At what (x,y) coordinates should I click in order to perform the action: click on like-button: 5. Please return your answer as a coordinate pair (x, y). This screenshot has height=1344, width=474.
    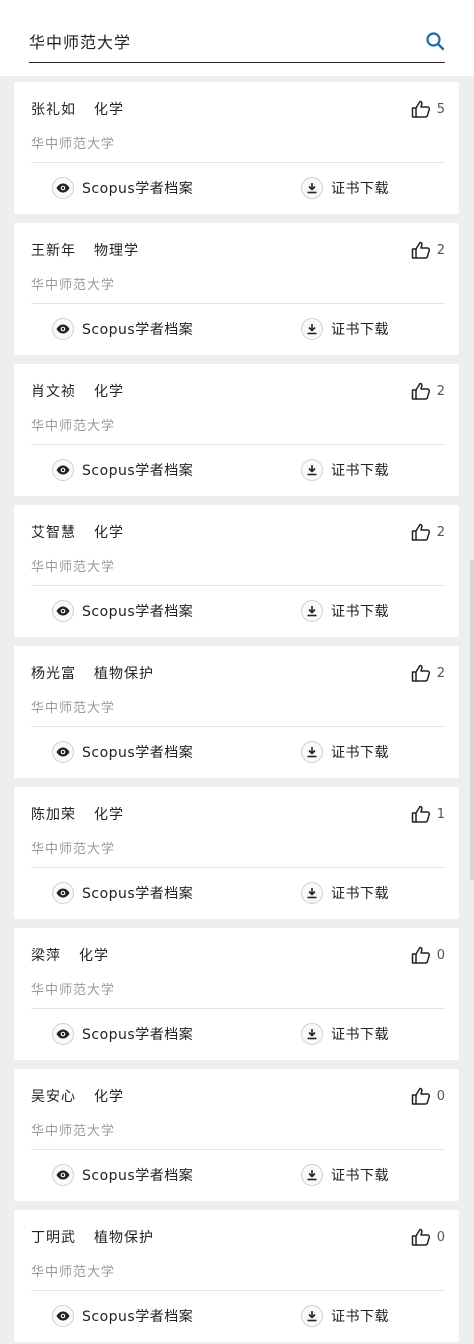
    Looking at the image, I should click on (428, 109).